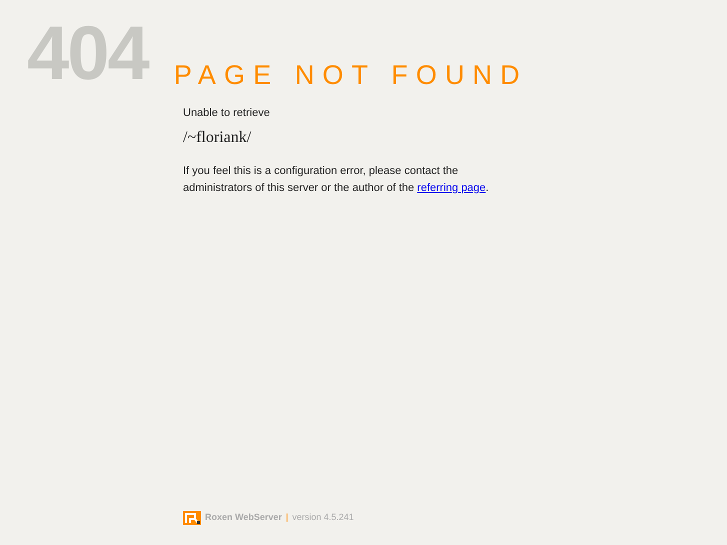 The height and width of the screenshot is (545, 727). What do you see at coordinates (243, 517) in the screenshot?
I see `product-name: Roxen WebServer` at bounding box center [243, 517].